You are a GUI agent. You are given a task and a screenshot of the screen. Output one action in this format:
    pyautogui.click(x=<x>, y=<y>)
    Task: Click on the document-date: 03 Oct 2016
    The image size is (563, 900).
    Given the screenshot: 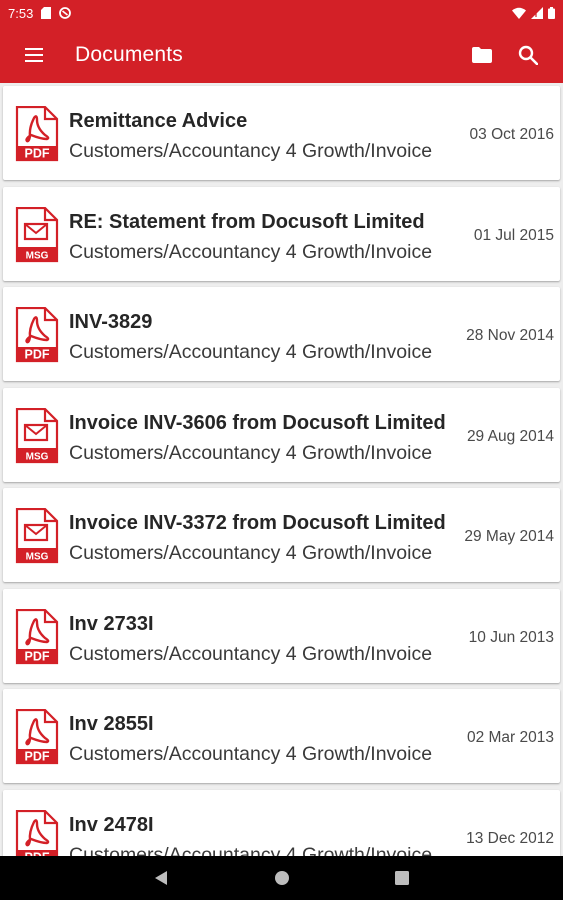 What is the action you would take?
    pyautogui.click(x=511, y=134)
    